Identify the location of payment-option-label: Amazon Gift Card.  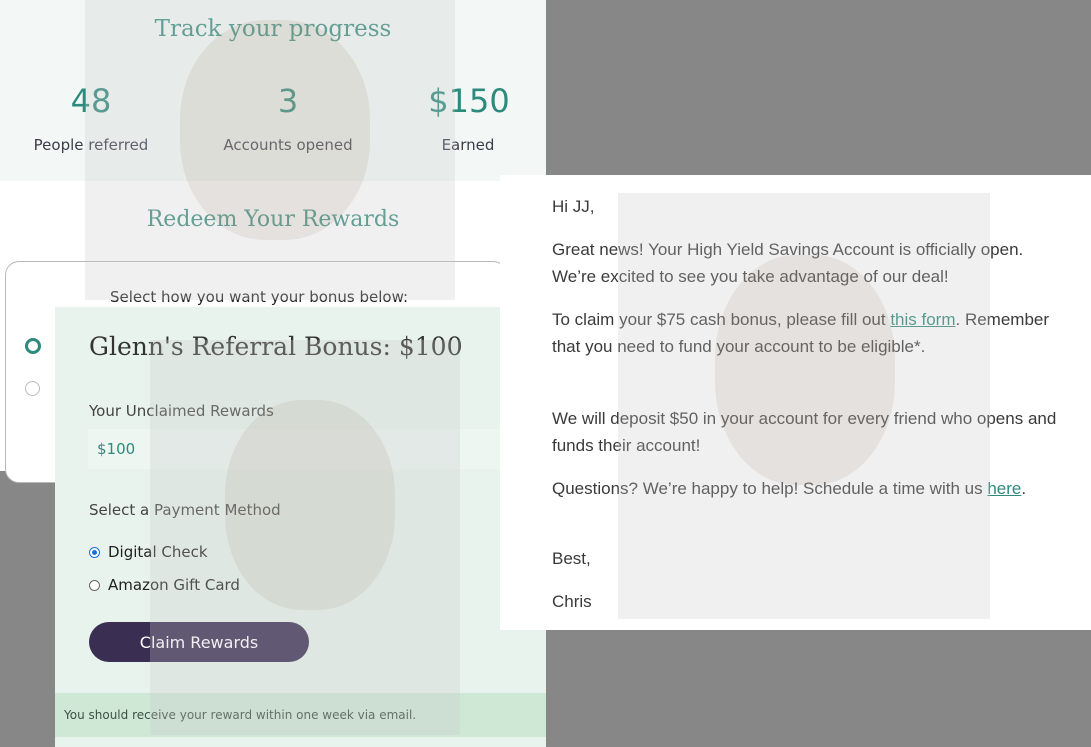
(174, 585).